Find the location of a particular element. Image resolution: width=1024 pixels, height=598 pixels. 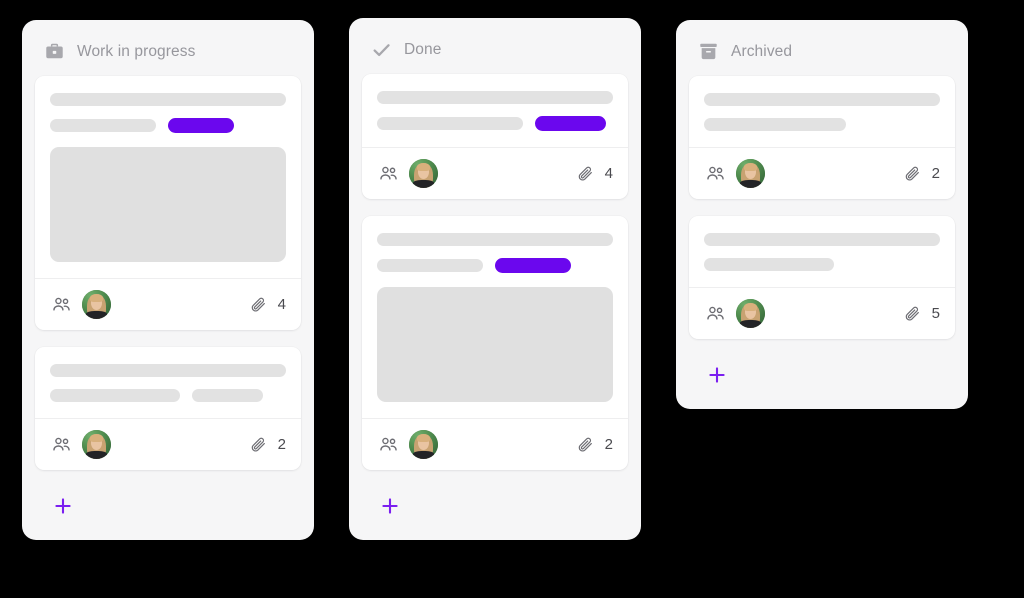

column-title: Done is located at coordinates (423, 49).